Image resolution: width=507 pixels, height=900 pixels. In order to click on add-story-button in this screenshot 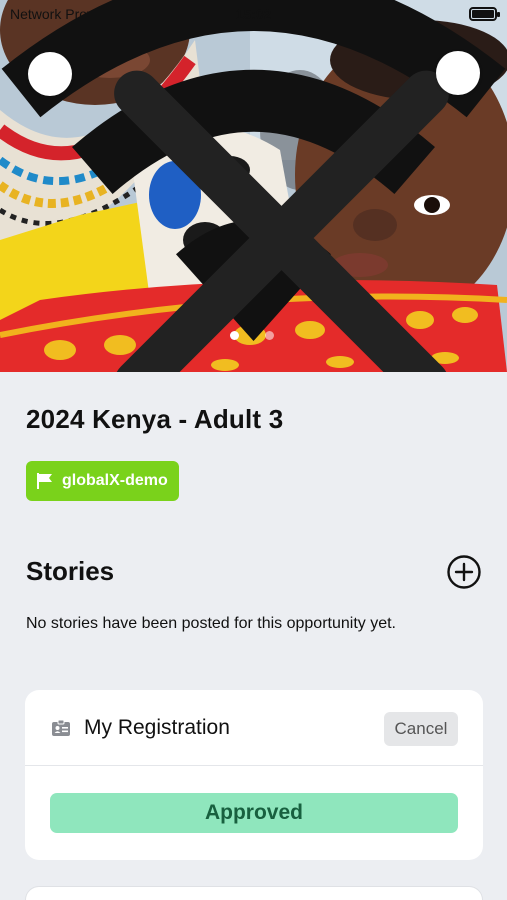, I will do `click(464, 572)`.